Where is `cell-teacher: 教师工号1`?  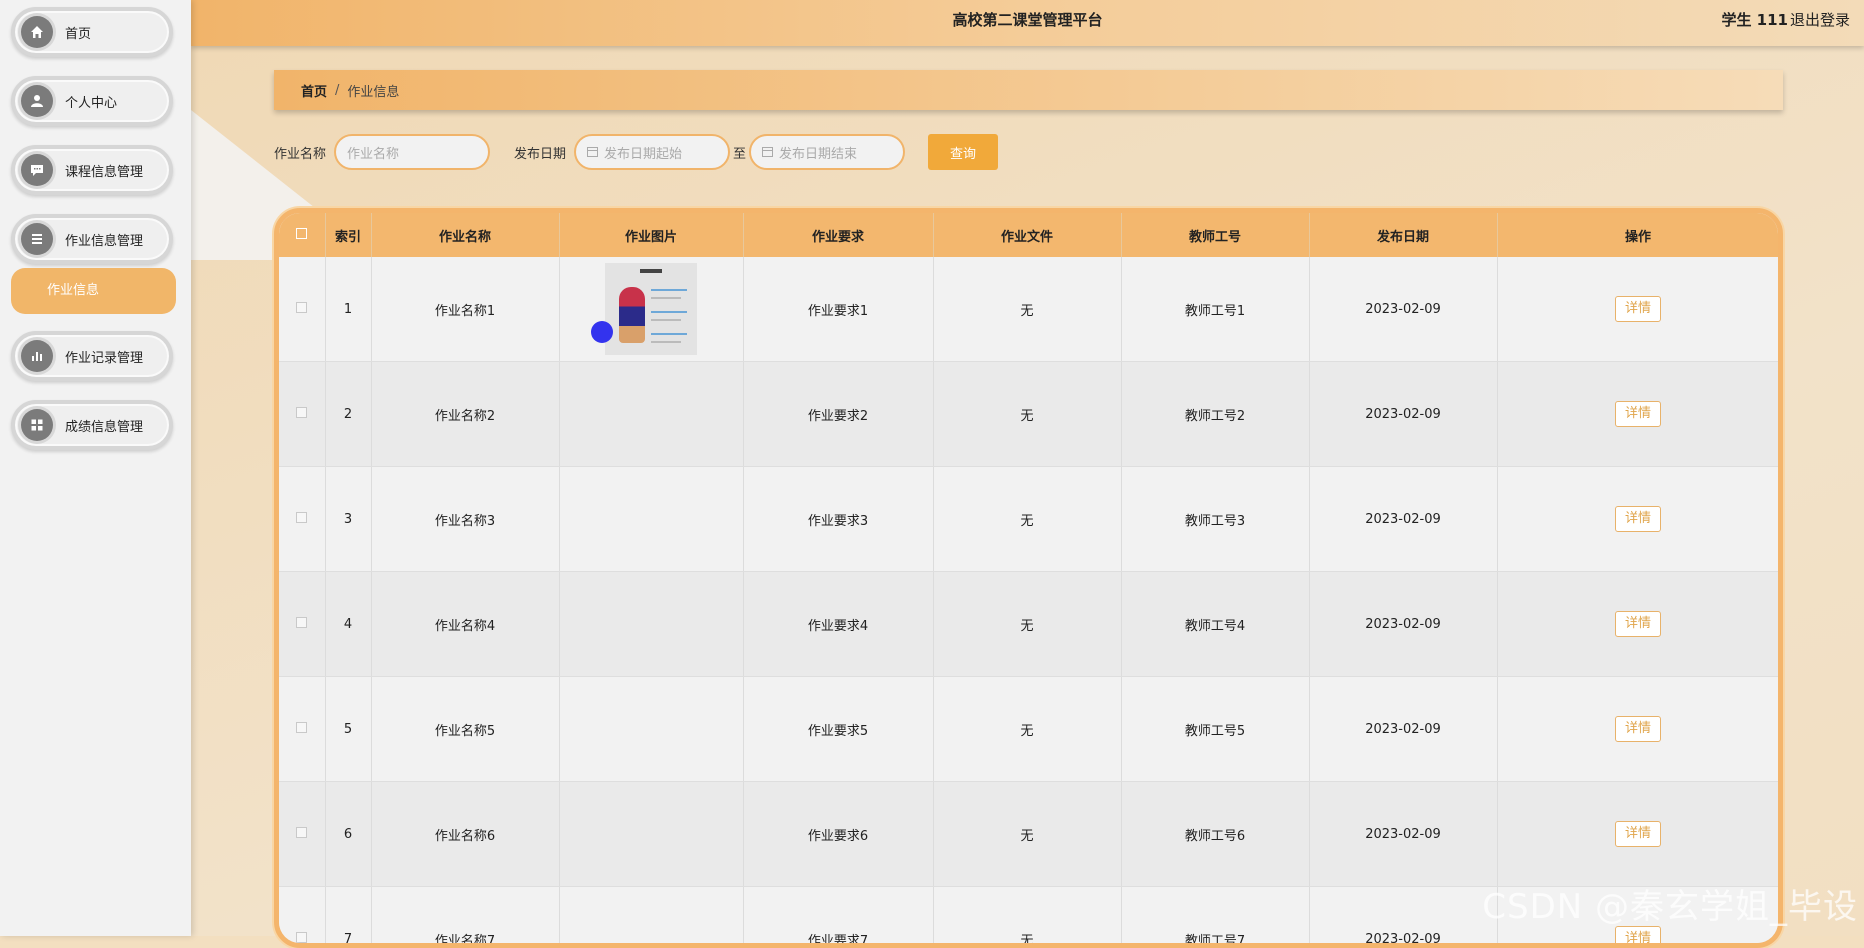 cell-teacher: 教师工号1 is located at coordinates (1215, 309).